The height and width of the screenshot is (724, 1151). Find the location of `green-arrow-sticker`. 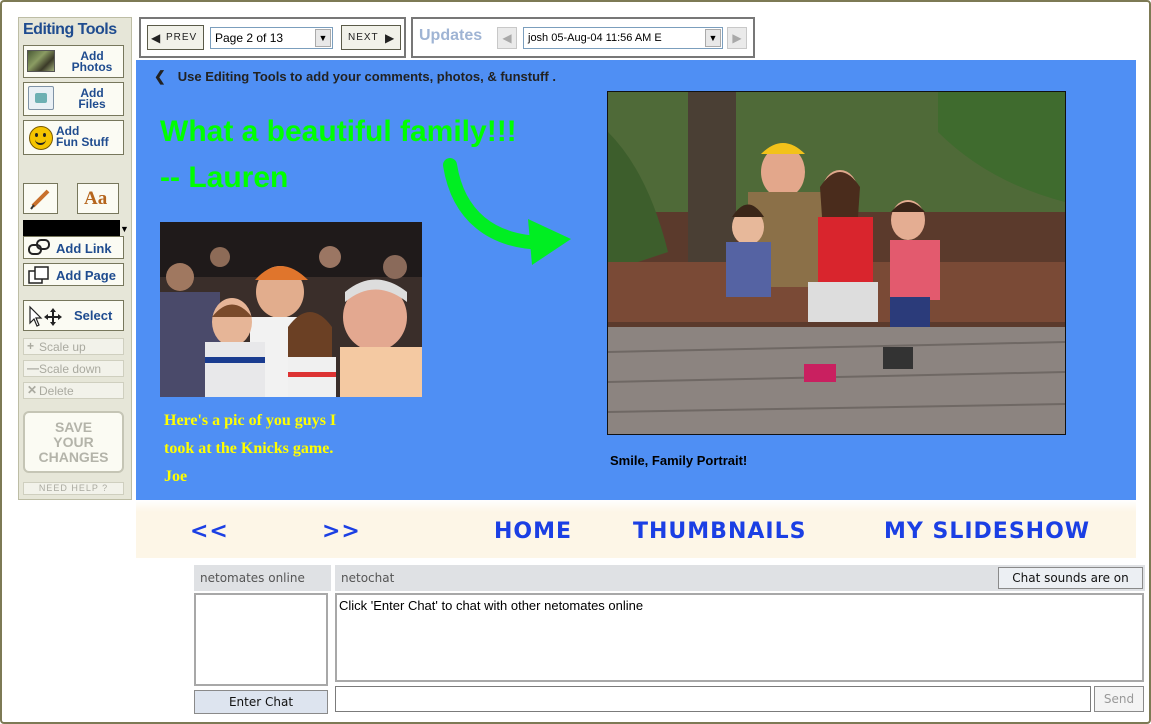

green-arrow-sticker is located at coordinates (511, 212).